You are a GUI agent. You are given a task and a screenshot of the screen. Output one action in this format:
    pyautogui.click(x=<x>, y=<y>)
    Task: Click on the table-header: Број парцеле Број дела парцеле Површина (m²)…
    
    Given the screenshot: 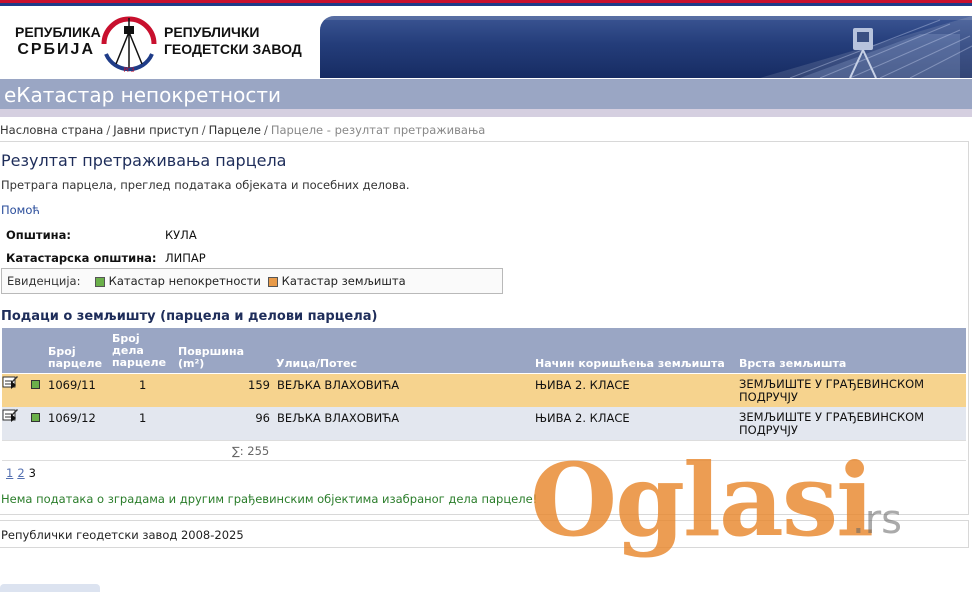 What is the action you would take?
    pyautogui.click(x=484, y=350)
    